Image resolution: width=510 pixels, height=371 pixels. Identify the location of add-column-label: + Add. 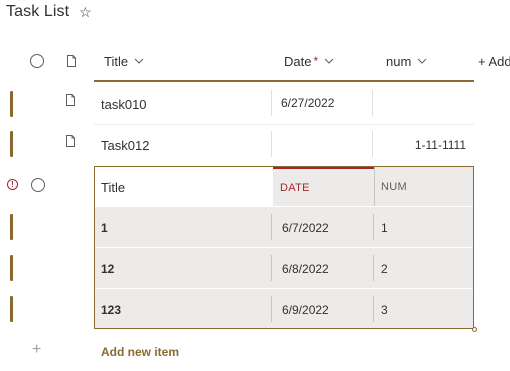
(494, 61).